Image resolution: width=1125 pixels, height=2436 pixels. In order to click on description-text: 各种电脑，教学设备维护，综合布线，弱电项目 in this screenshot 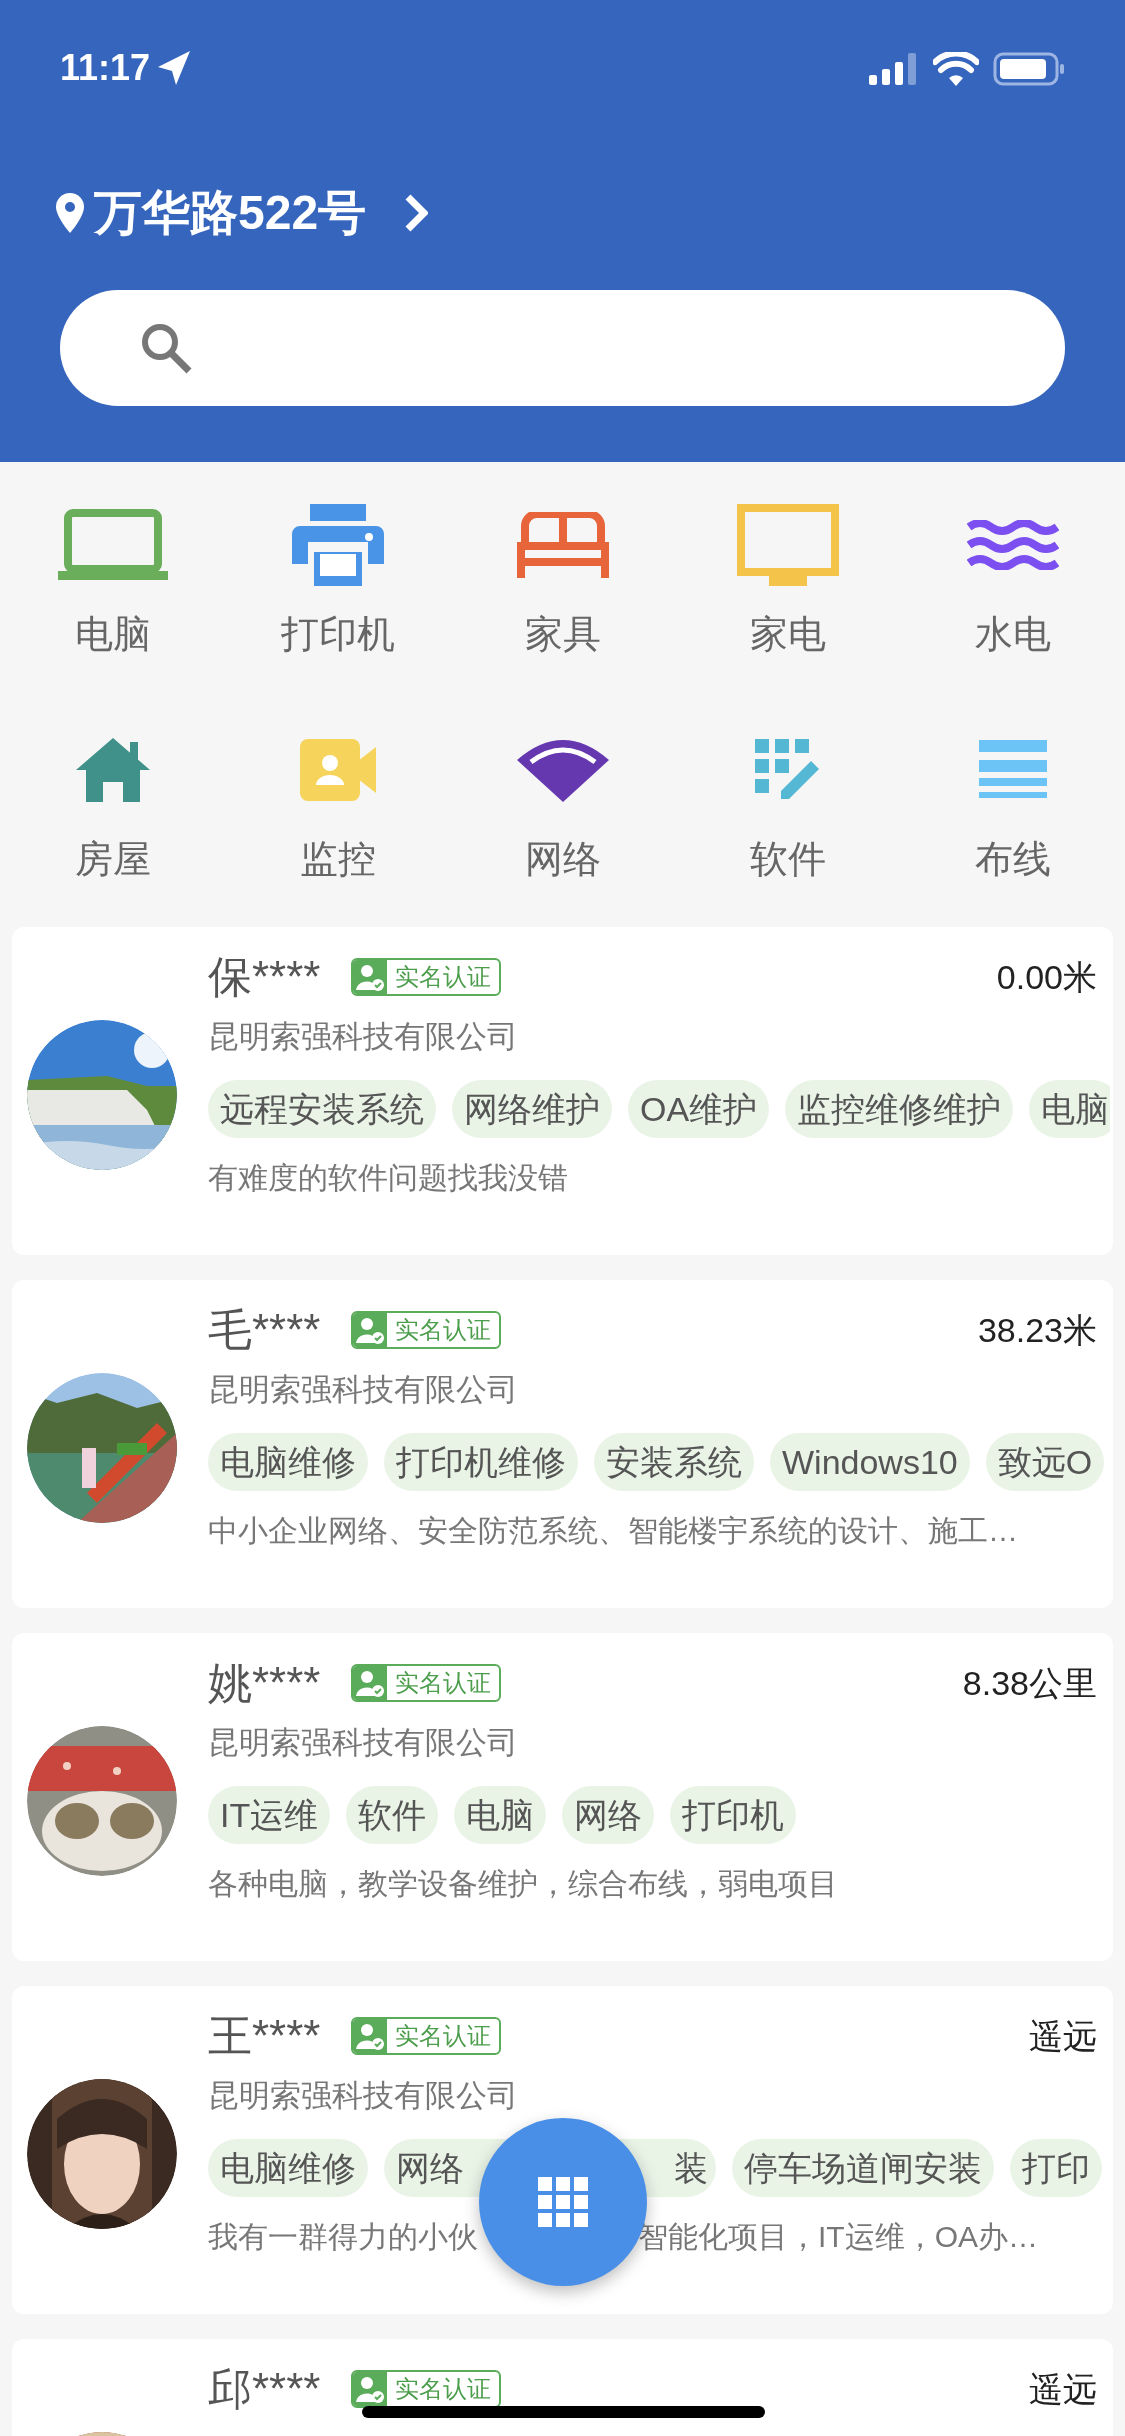, I will do `click(523, 1884)`.